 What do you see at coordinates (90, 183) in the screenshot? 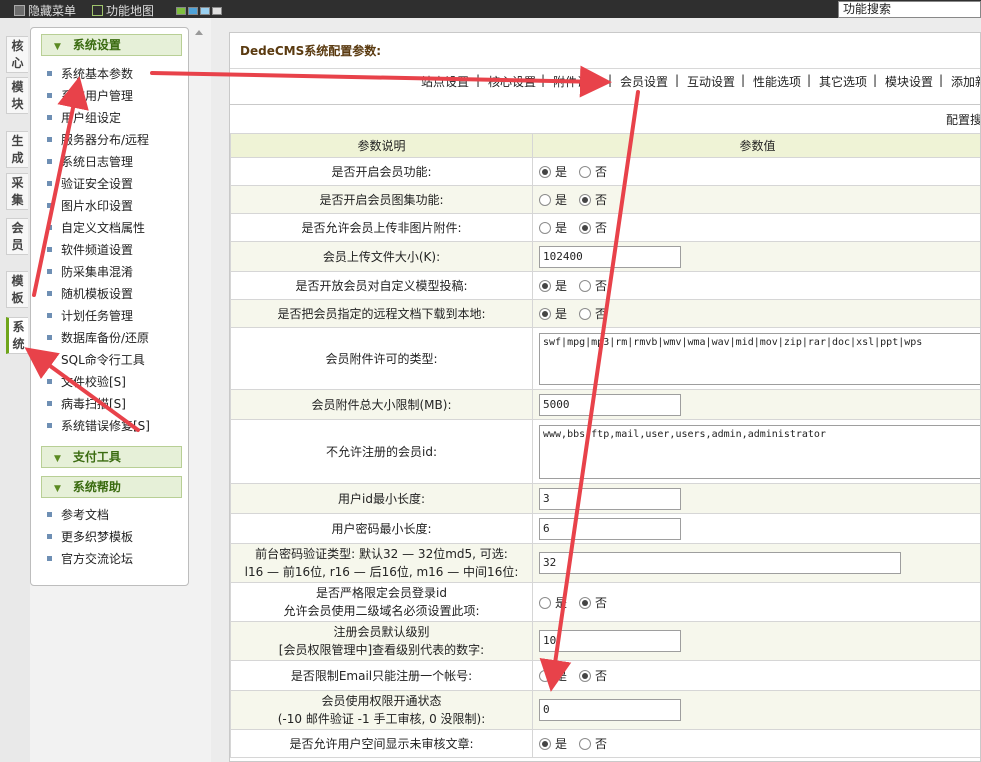
I see `menu-item: 验证安全设置` at bounding box center [90, 183].